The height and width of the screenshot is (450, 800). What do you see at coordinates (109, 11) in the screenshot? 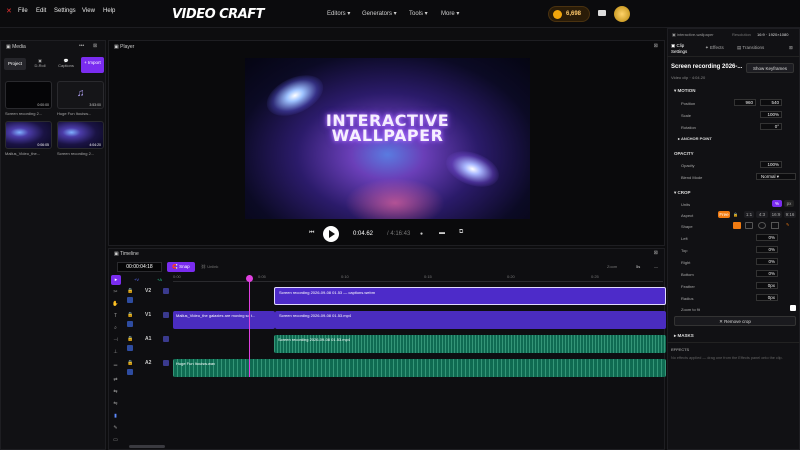
I see `menu-help: Help` at bounding box center [109, 11].